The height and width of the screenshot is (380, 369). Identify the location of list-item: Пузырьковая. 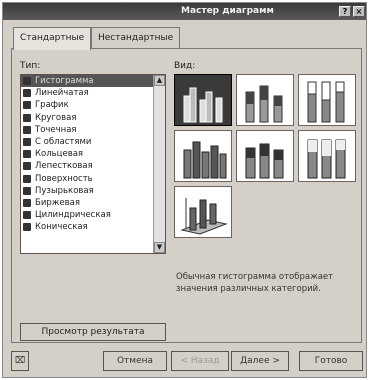
(93, 191).